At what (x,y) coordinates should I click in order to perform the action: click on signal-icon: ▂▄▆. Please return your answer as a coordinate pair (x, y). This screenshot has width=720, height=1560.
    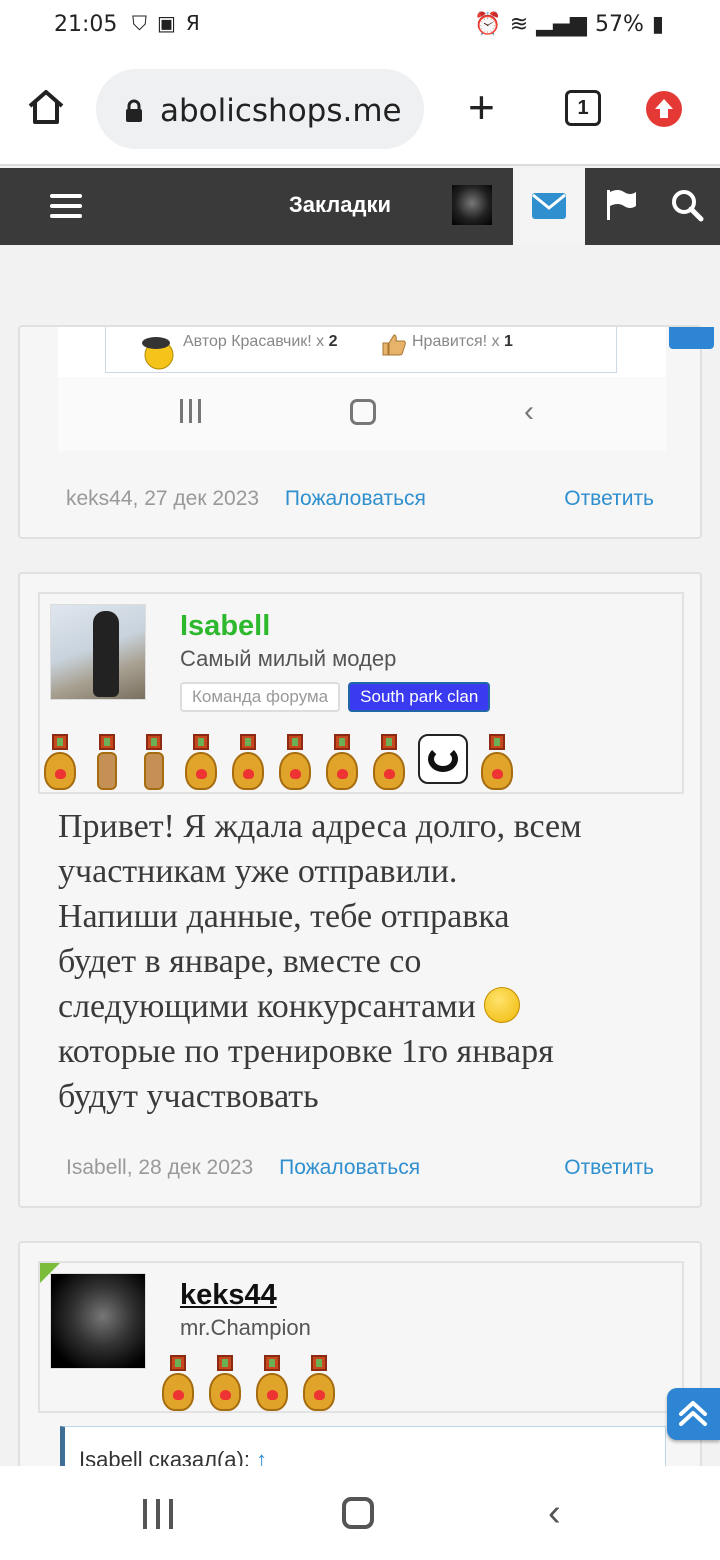
    Looking at the image, I should click on (561, 24).